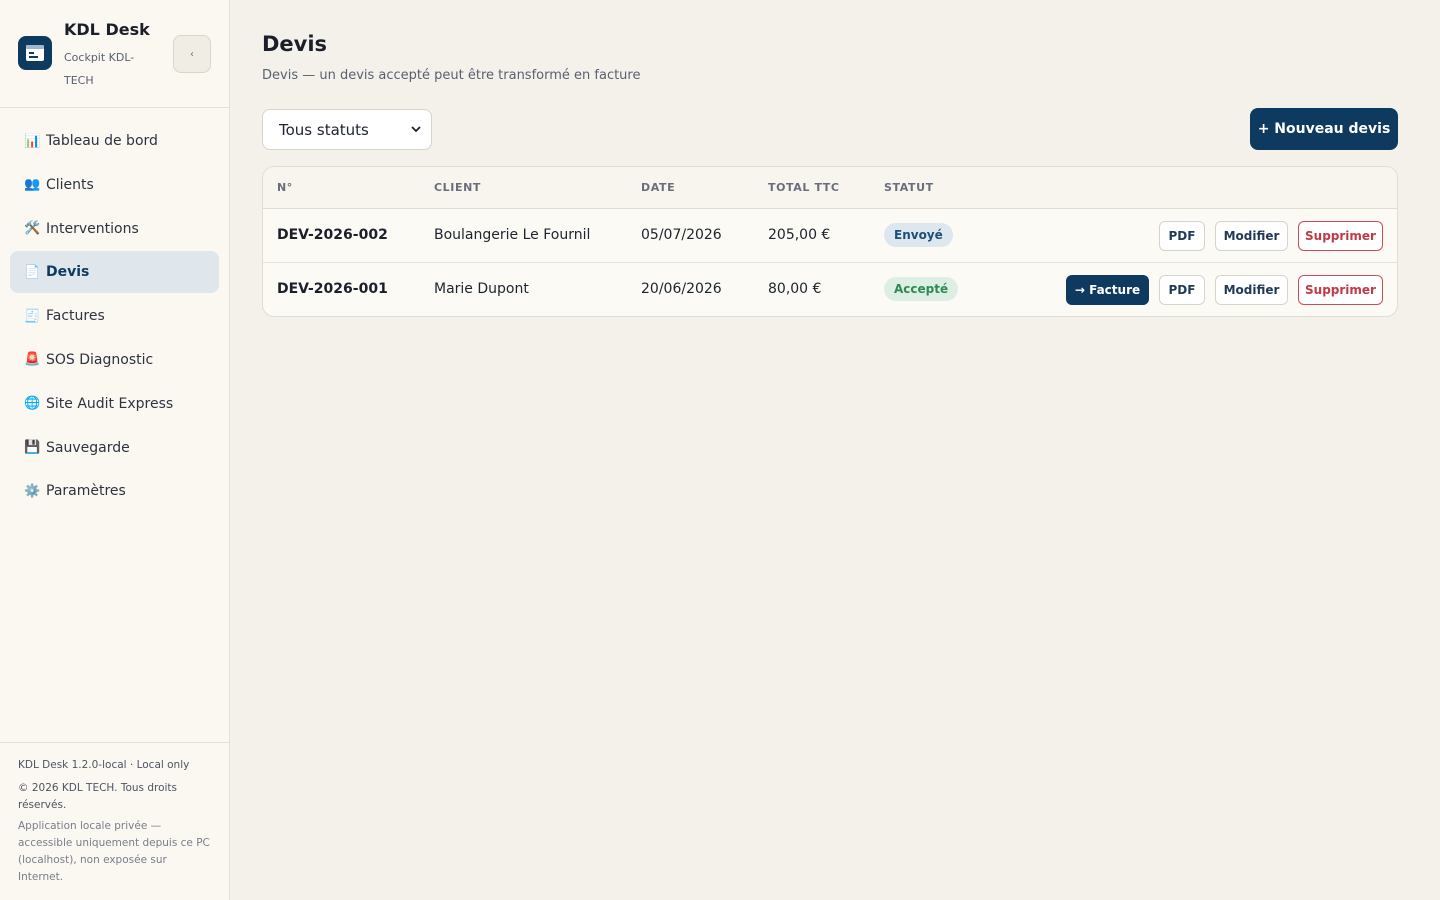 Image resolution: width=1440 pixels, height=900 pixels. Describe the element at coordinates (332, 289) in the screenshot. I see `quote-number: DEV-2026-001` at that location.